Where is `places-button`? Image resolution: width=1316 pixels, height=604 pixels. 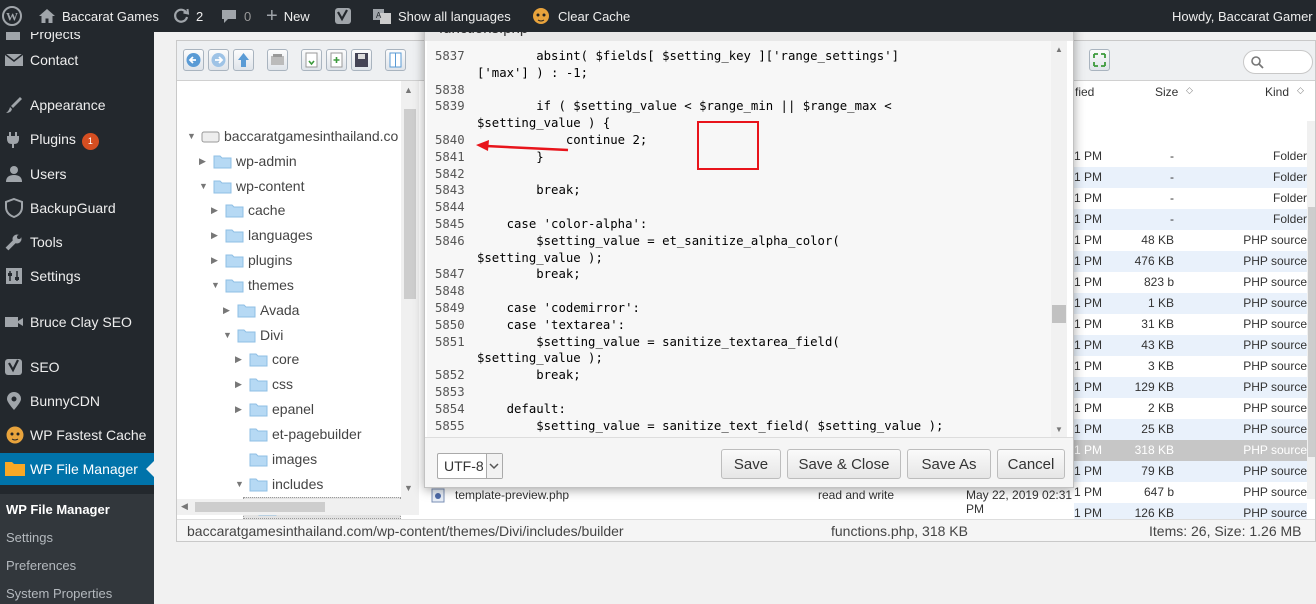
places-button is located at coordinates (277, 60).